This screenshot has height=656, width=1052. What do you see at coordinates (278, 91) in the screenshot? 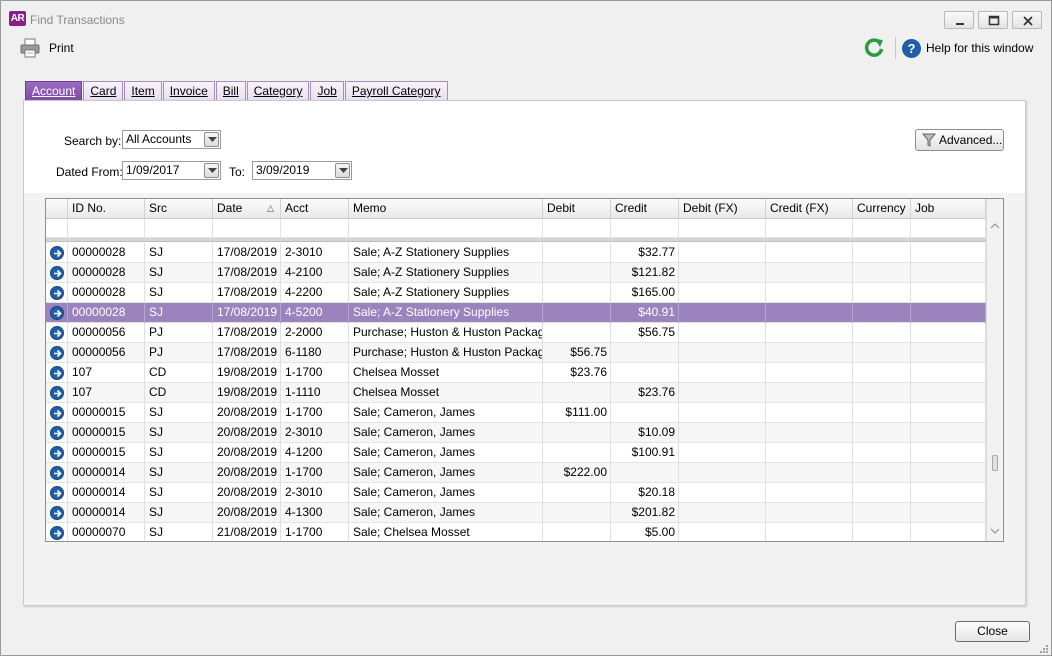
I see `tab-category: Category` at bounding box center [278, 91].